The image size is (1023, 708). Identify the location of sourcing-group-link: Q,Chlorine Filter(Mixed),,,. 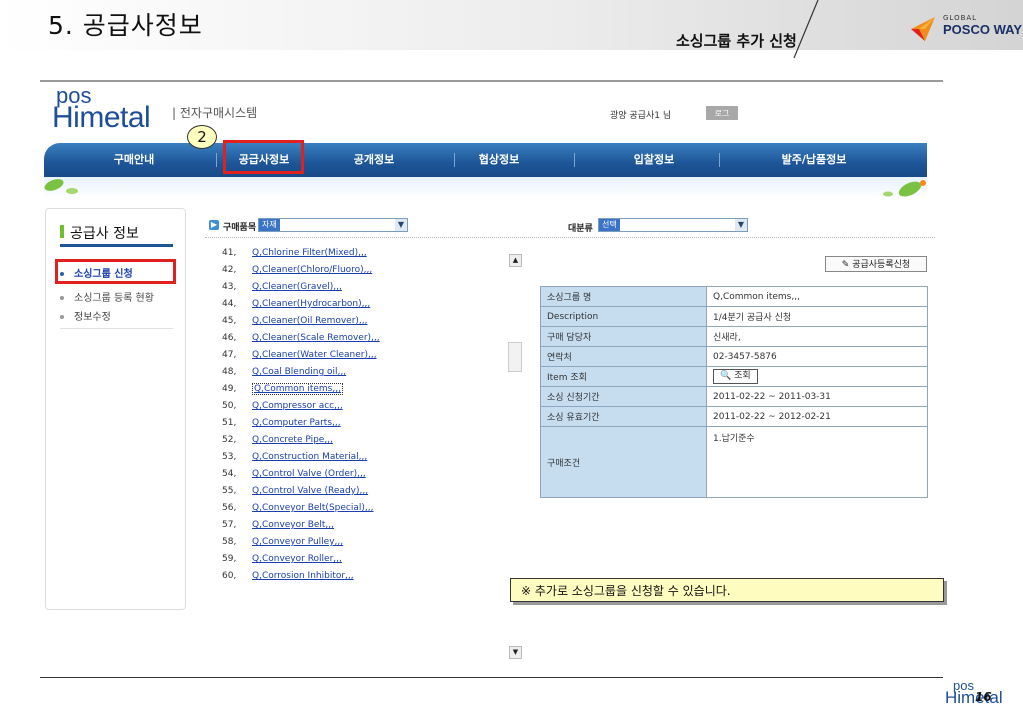
(309, 253).